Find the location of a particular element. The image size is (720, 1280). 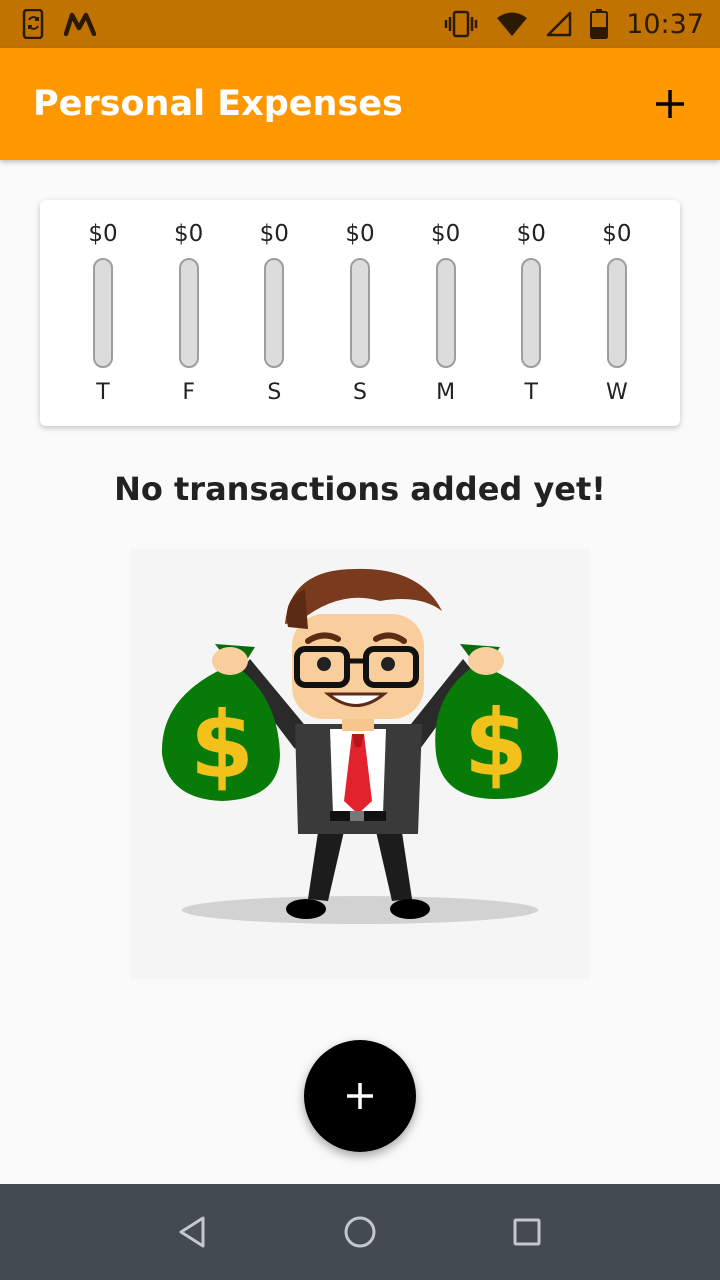

chart-bar-column: $0 M is located at coordinates (446, 322).